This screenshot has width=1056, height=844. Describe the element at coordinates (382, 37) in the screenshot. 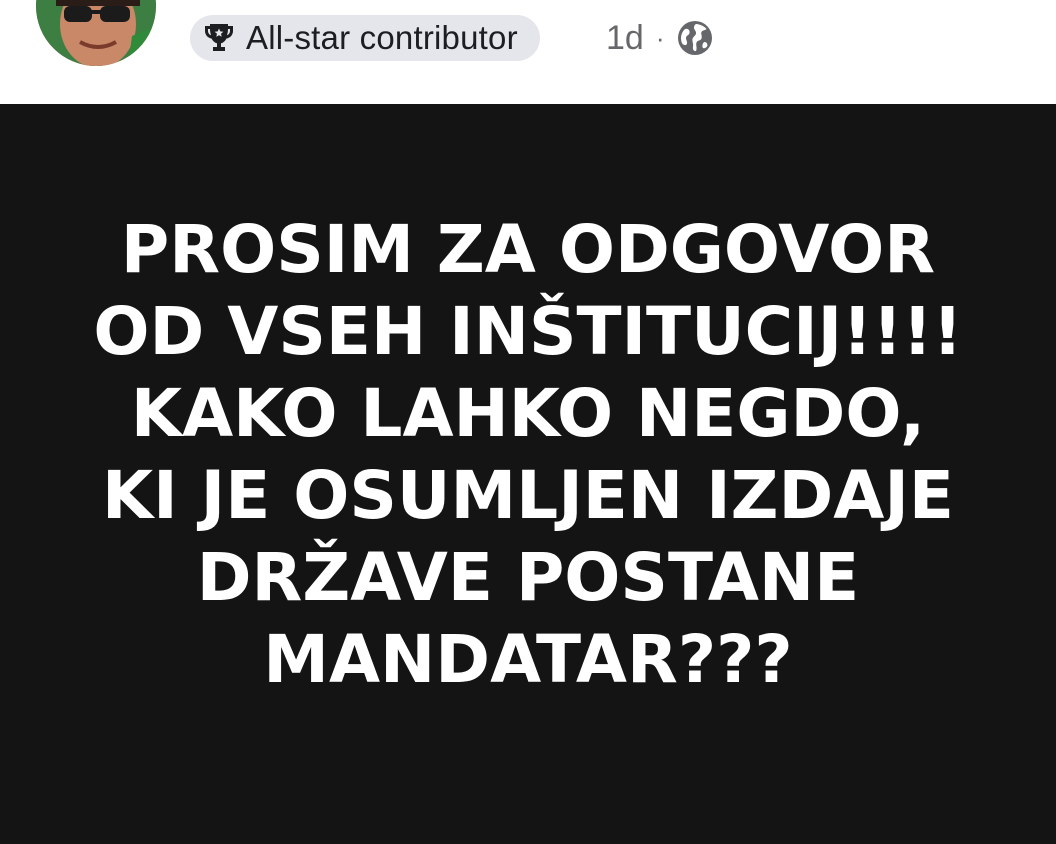

I see `badge-label: All-star contributor` at that location.